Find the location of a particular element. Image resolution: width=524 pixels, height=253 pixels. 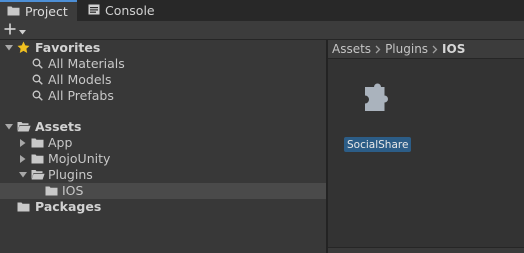

tab-console-label: Console is located at coordinates (130, 10).